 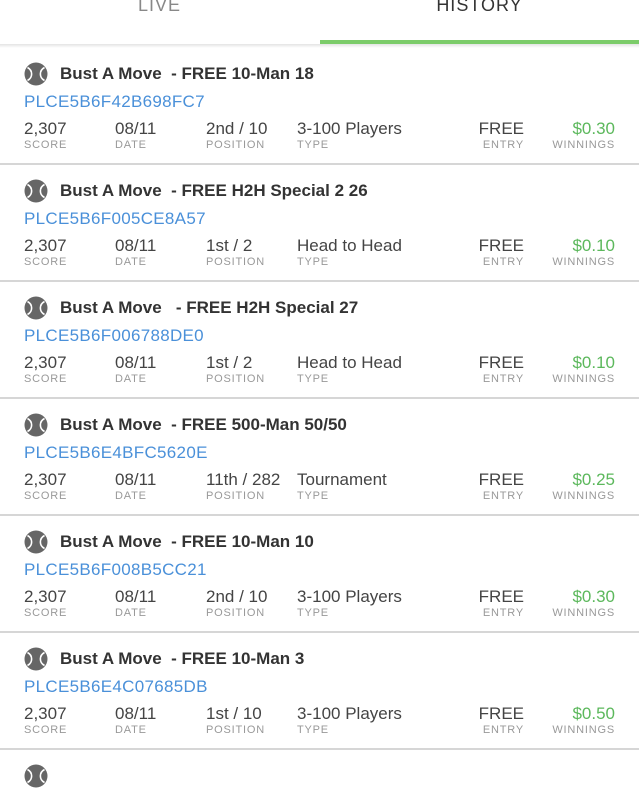 I want to click on winnings-value: $0.25, so click(x=583, y=480).